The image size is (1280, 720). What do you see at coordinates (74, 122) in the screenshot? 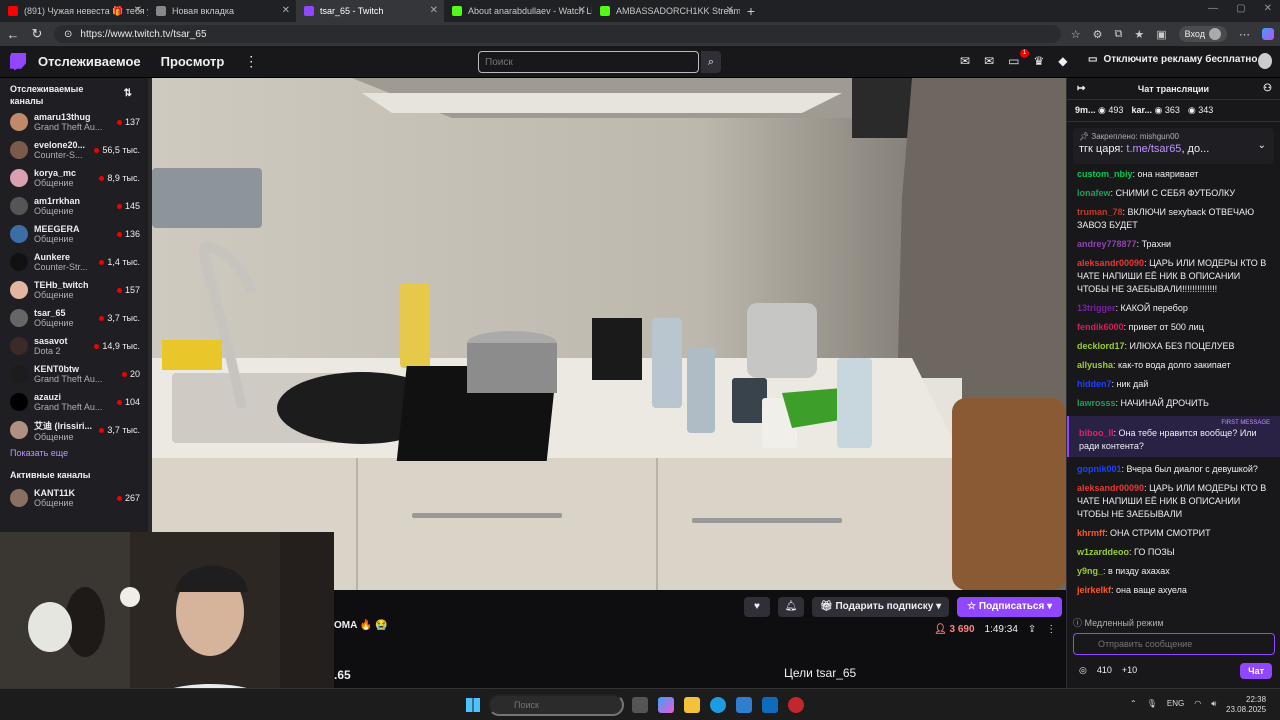
I see `sidebar-channel: amaru13thug Grand Theft Au... 137` at bounding box center [74, 122].